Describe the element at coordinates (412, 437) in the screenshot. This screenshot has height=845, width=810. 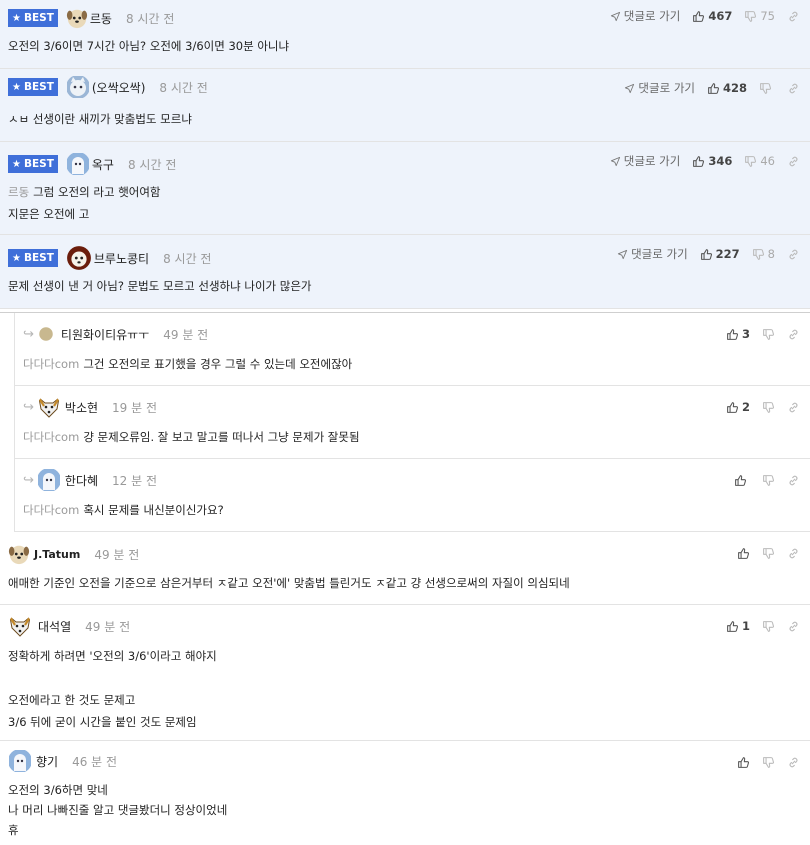
I see `comment-body: 다다다com 걍 문제오류임. 잘 보고 말고를 떠나서 그냥 문제가 잘못됨` at that location.